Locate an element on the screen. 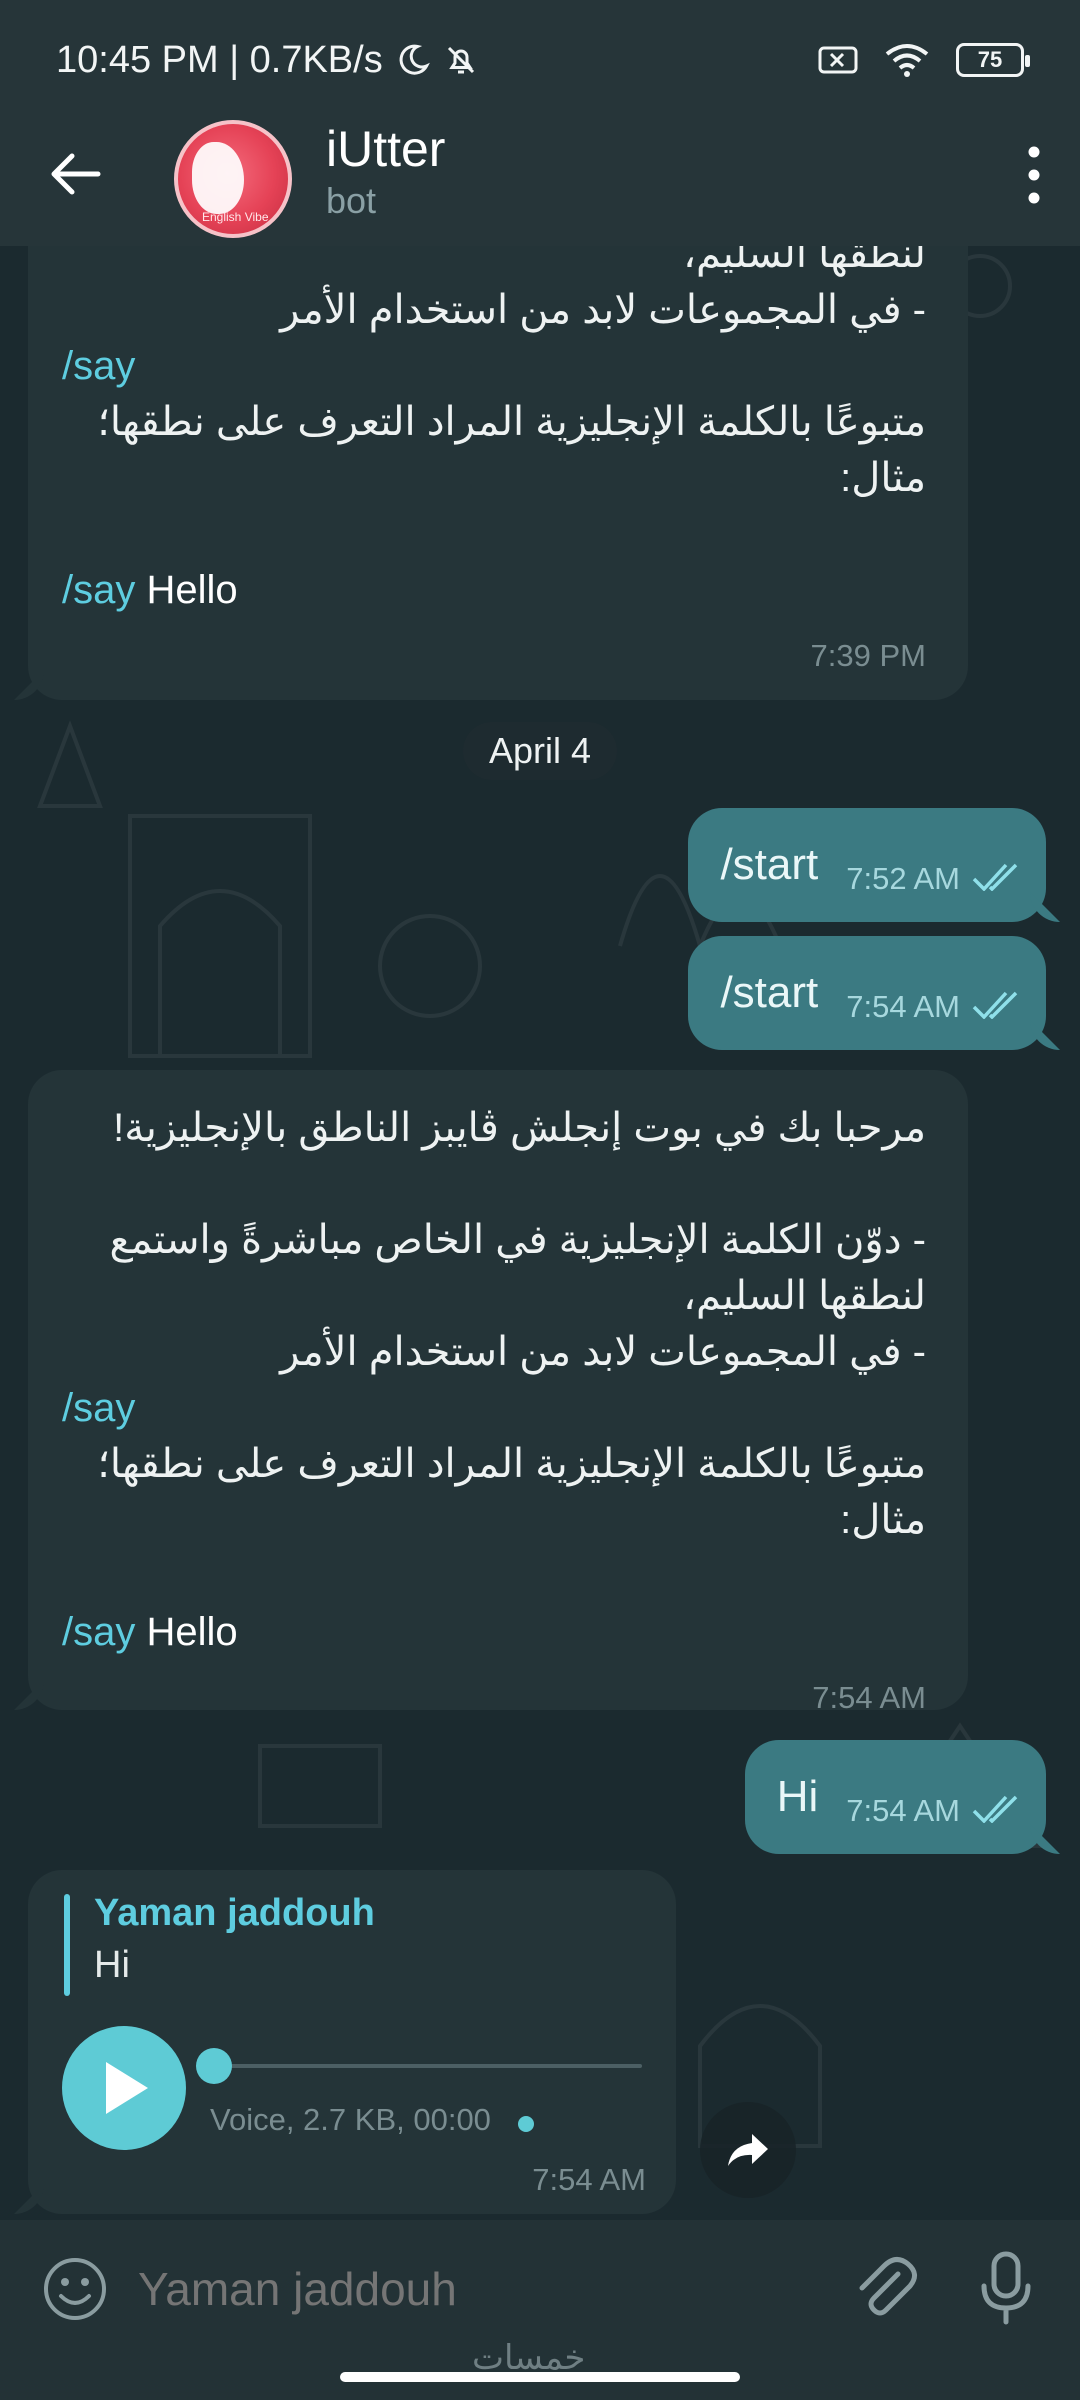 This screenshot has width=1080, height=2400. chat-title: iUtter is located at coordinates (385, 149).